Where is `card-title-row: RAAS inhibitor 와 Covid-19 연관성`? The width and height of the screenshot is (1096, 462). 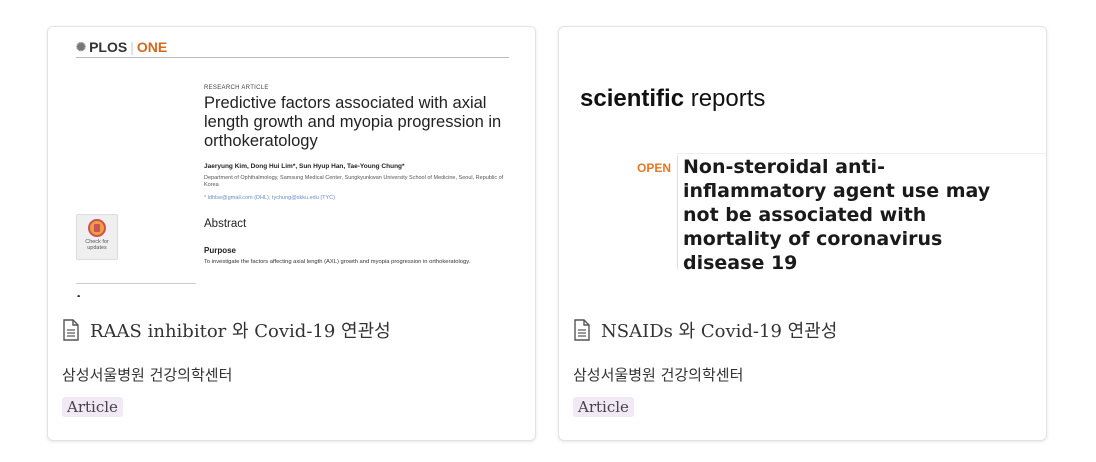 card-title-row: RAAS inhibitor 와 Covid-19 연관성 is located at coordinates (226, 330).